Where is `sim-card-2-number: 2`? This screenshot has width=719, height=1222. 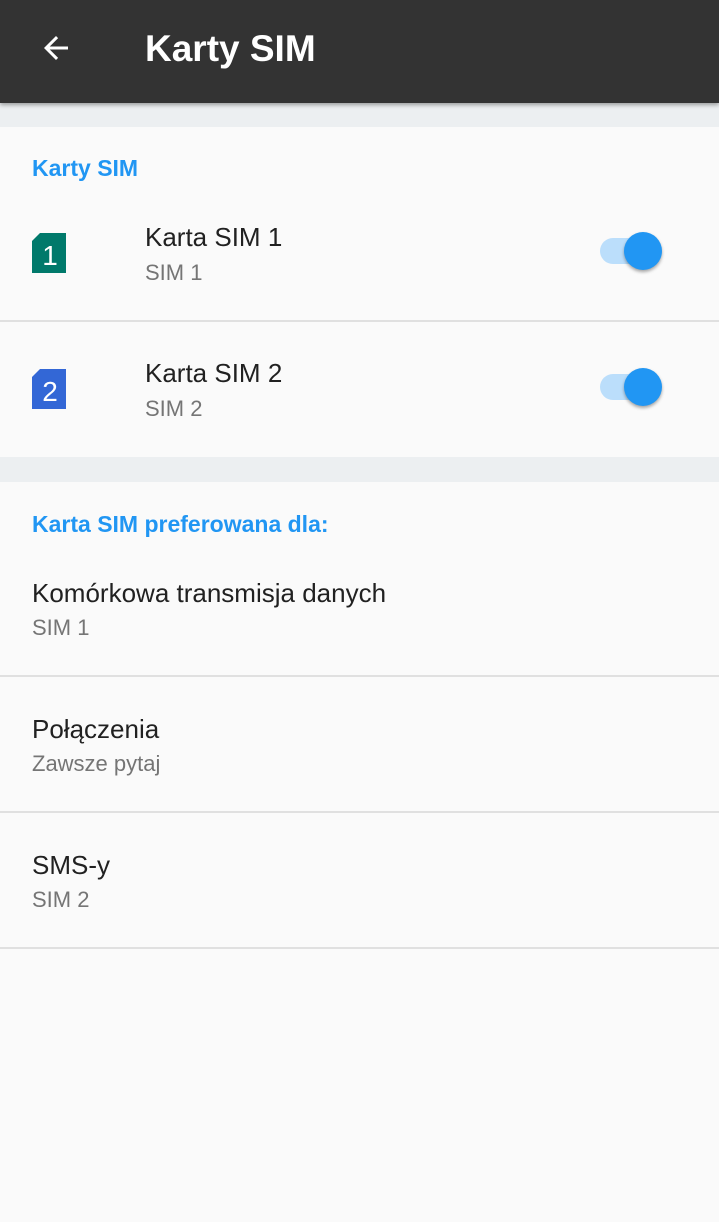 sim-card-2-number: 2 is located at coordinates (50, 391).